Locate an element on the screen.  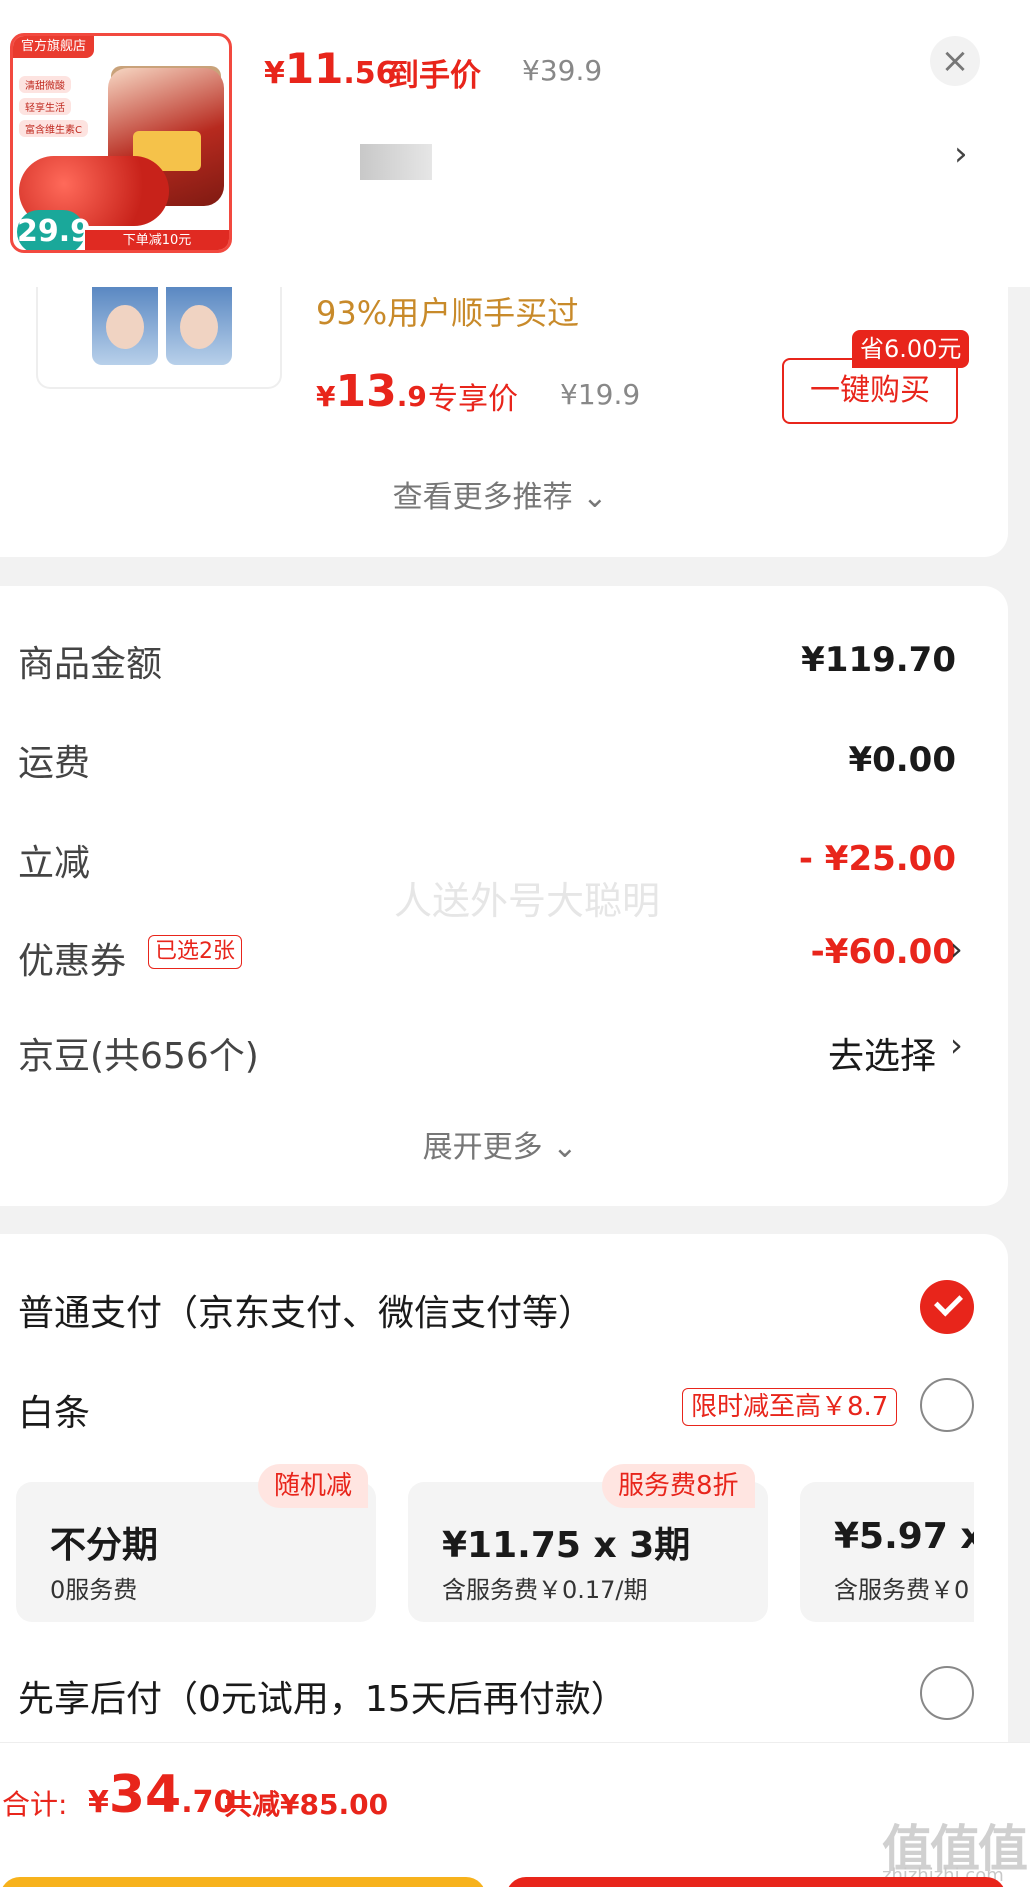
image-coupon: 下单减10元 is located at coordinates (157, 240).